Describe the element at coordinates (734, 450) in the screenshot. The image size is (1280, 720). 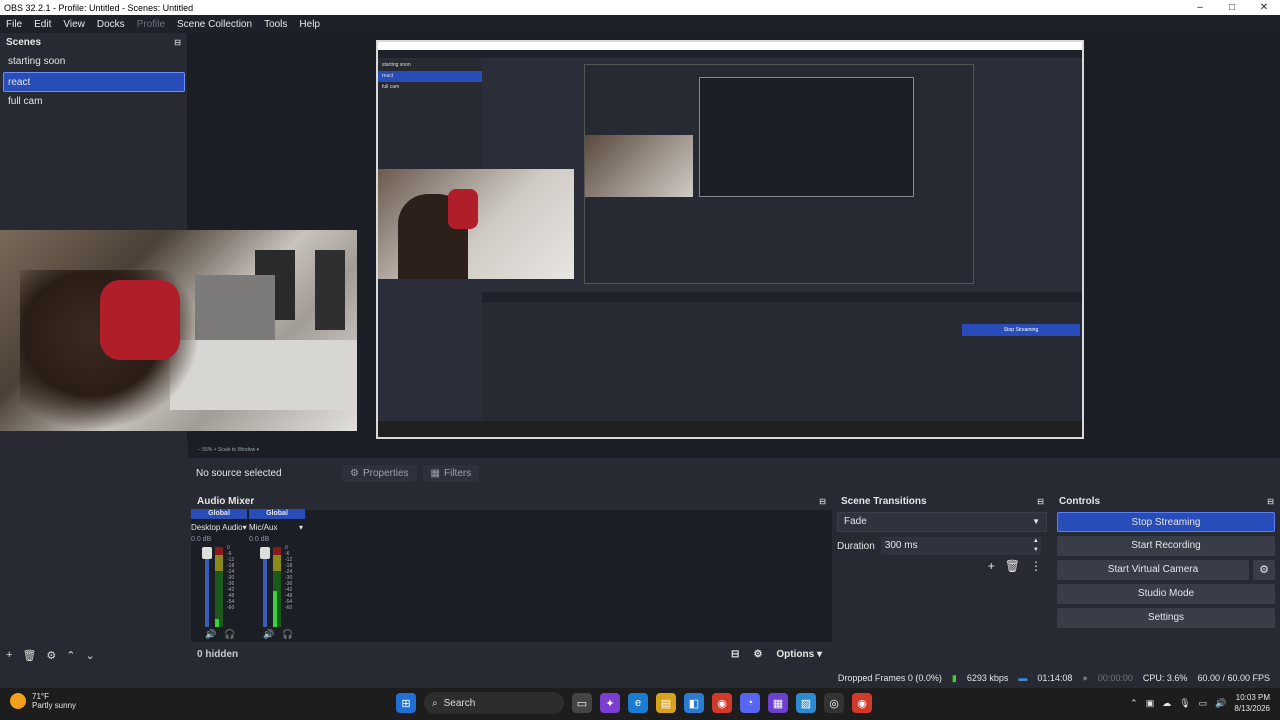
I see `preview-zoom-bar: − 55% + Scale to Window ▾` at that location.